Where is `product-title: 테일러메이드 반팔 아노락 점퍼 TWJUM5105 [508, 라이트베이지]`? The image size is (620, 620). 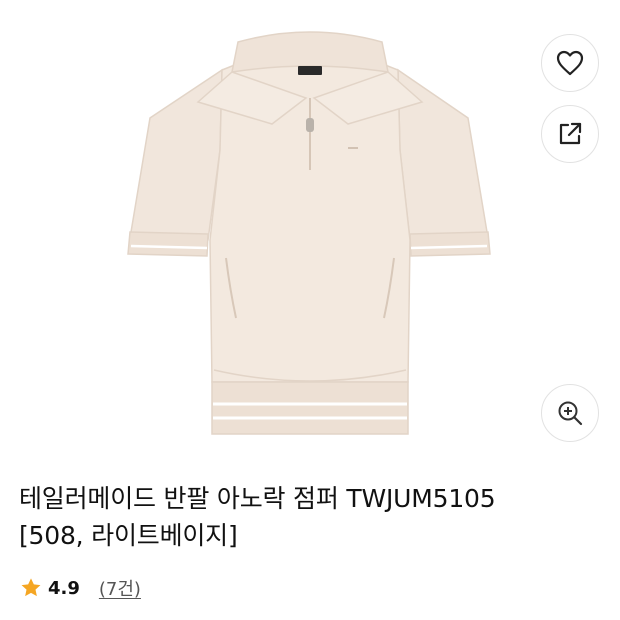 product-title: 테일러메이드 반팔 아노락 점퍼 TWJUM5105 [508, 라이트베이지] is located at coordinates (311, 517).